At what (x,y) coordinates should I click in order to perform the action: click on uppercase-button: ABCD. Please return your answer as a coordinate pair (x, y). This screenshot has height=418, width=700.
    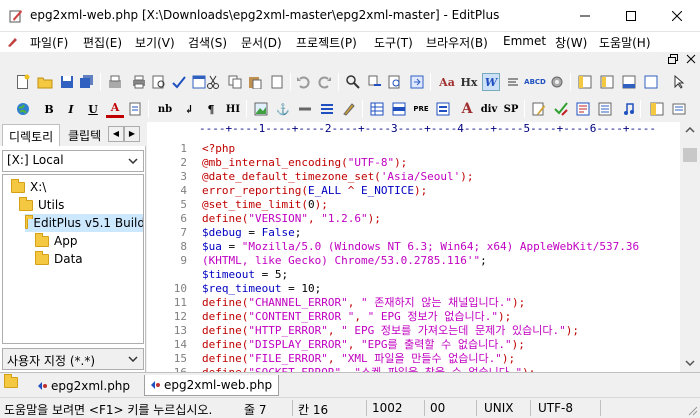
    Looking at the image, I should click on (535, 82).